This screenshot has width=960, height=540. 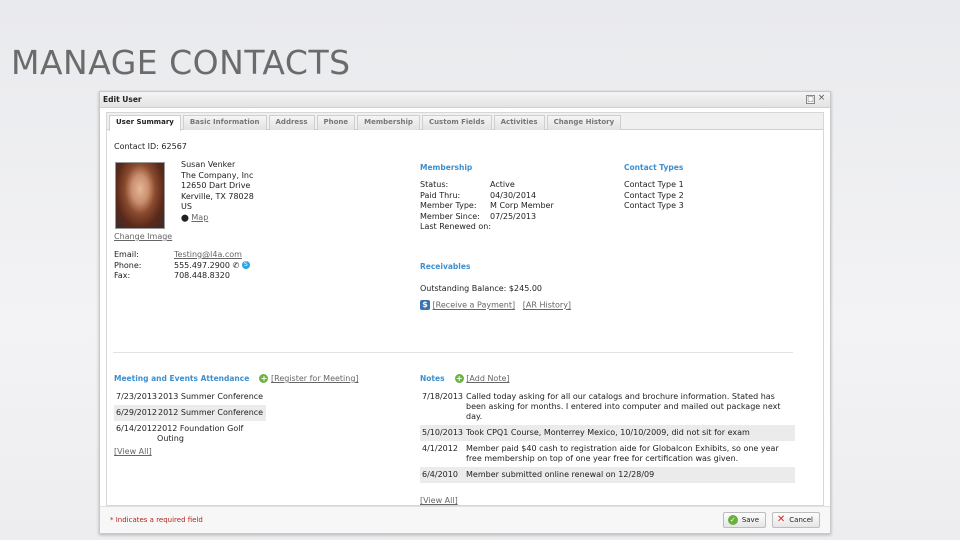 What do you see at coordinates (474, 305) in the screenshot?
I see `receive-payment-link: [Receive a Payment]` at bounding box center [474, 305].